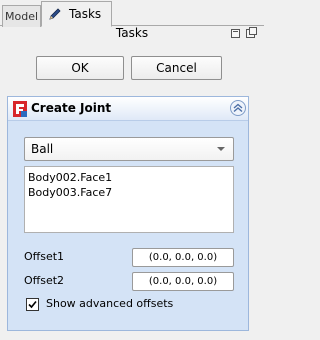  I want to click on pencil-icon, so click(55, 14).